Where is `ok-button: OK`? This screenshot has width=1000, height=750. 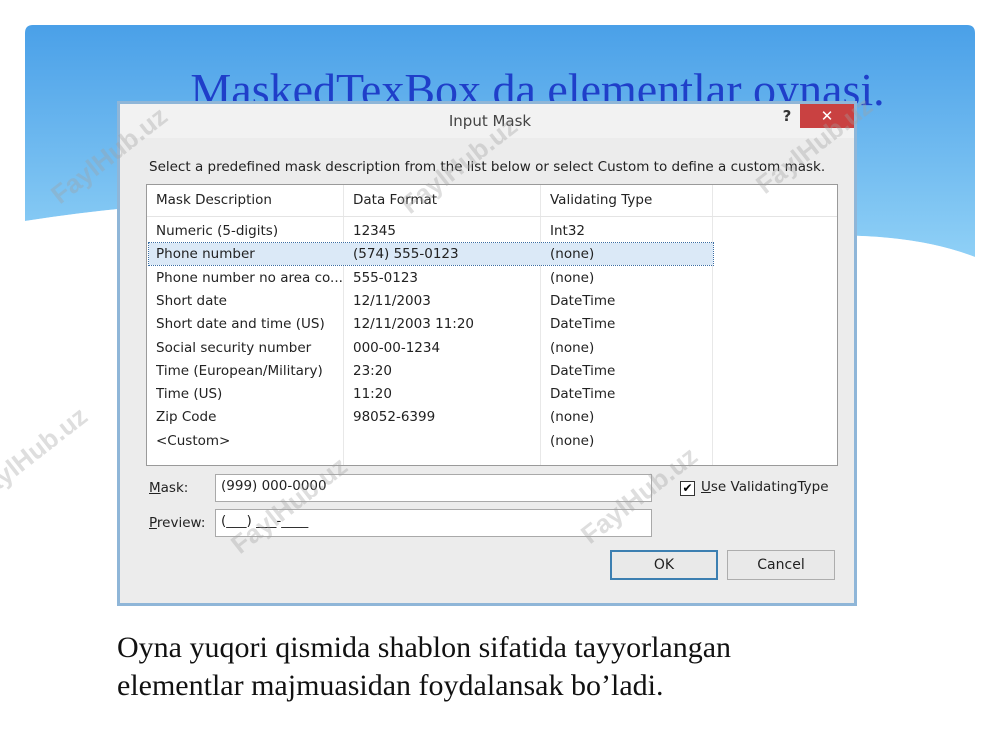
ok-button: OK is located at coordinates (664, 565).